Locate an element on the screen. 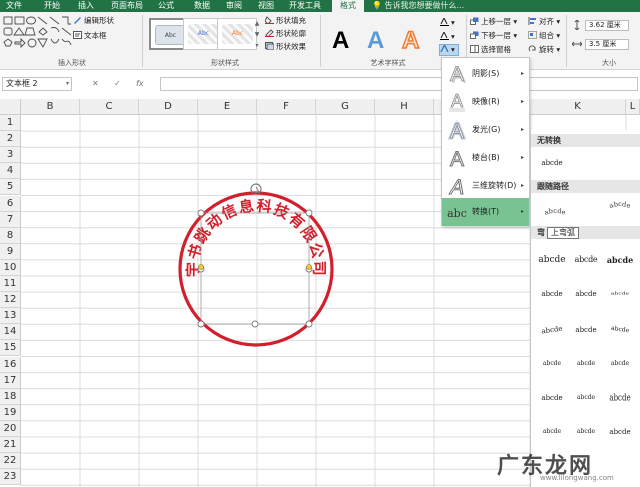  row-header: 3 is located at coordinates (10, 155).